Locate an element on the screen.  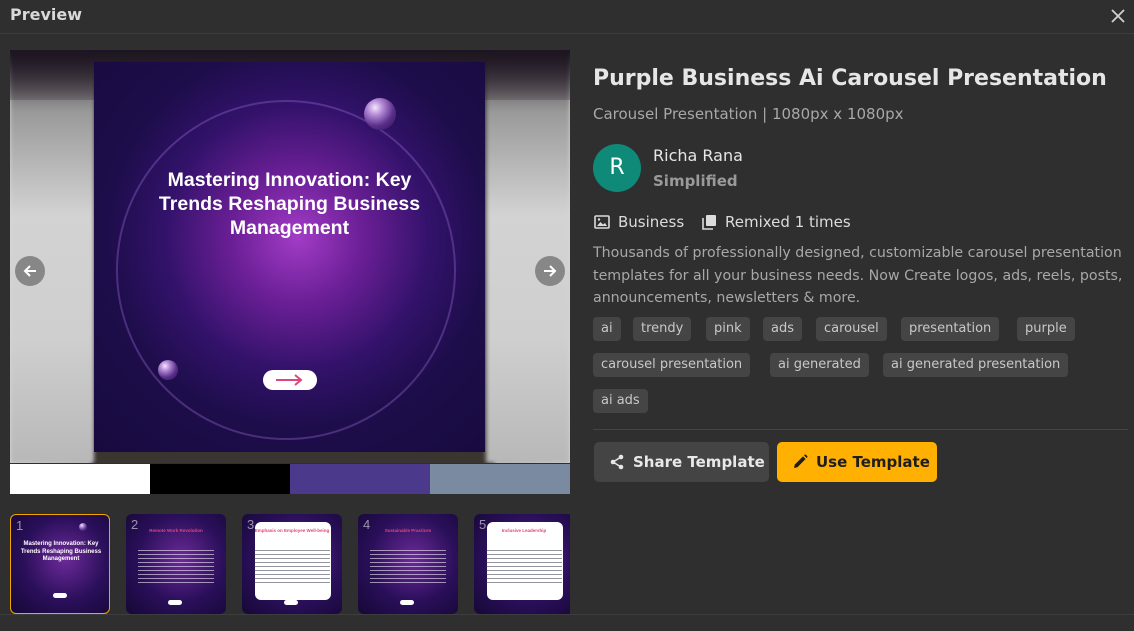
color-palette is located at coordinates (290, 479).